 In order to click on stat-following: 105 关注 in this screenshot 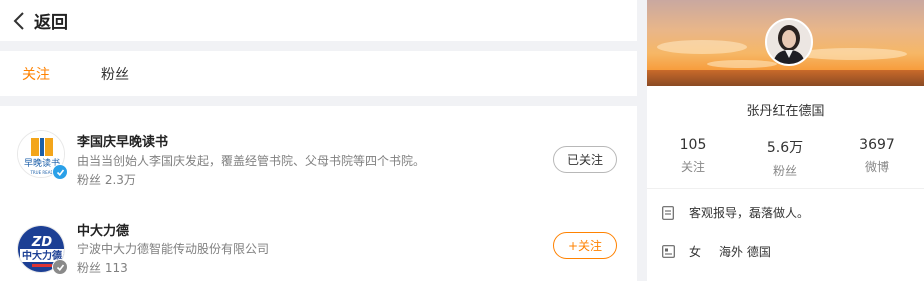, I will do `click(693, 156)`.